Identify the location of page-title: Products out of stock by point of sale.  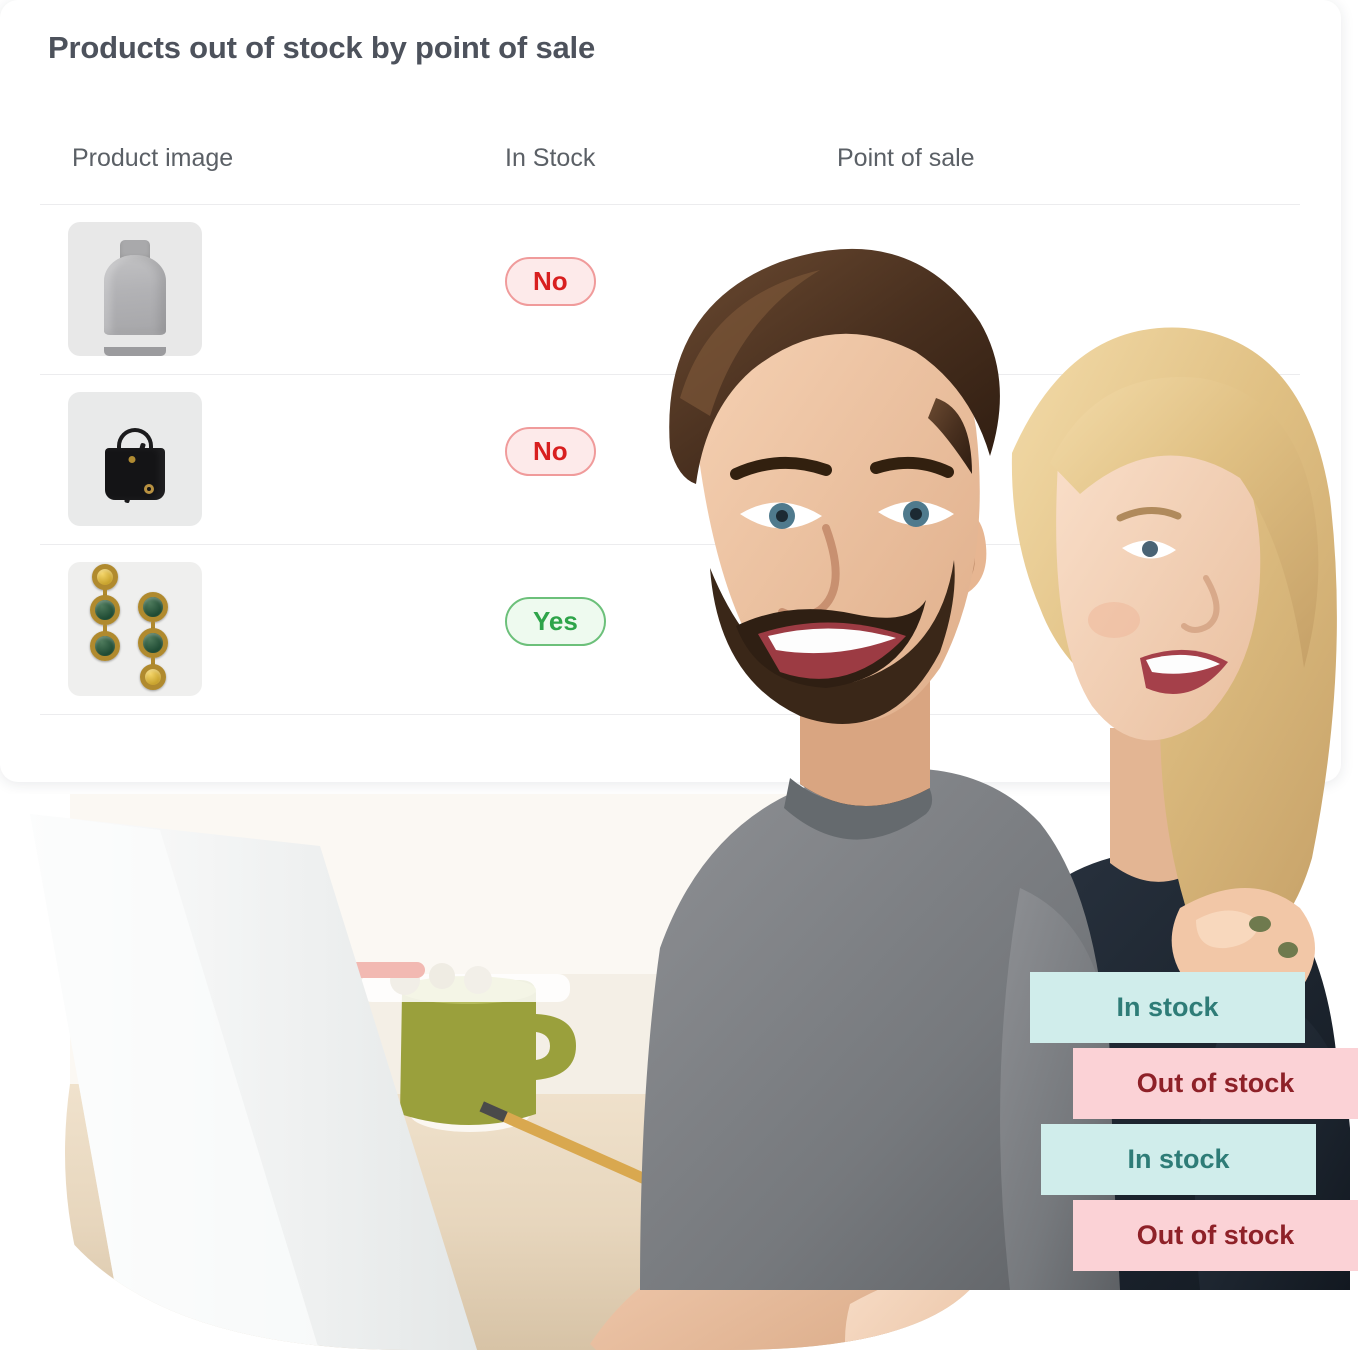
(321, 47).